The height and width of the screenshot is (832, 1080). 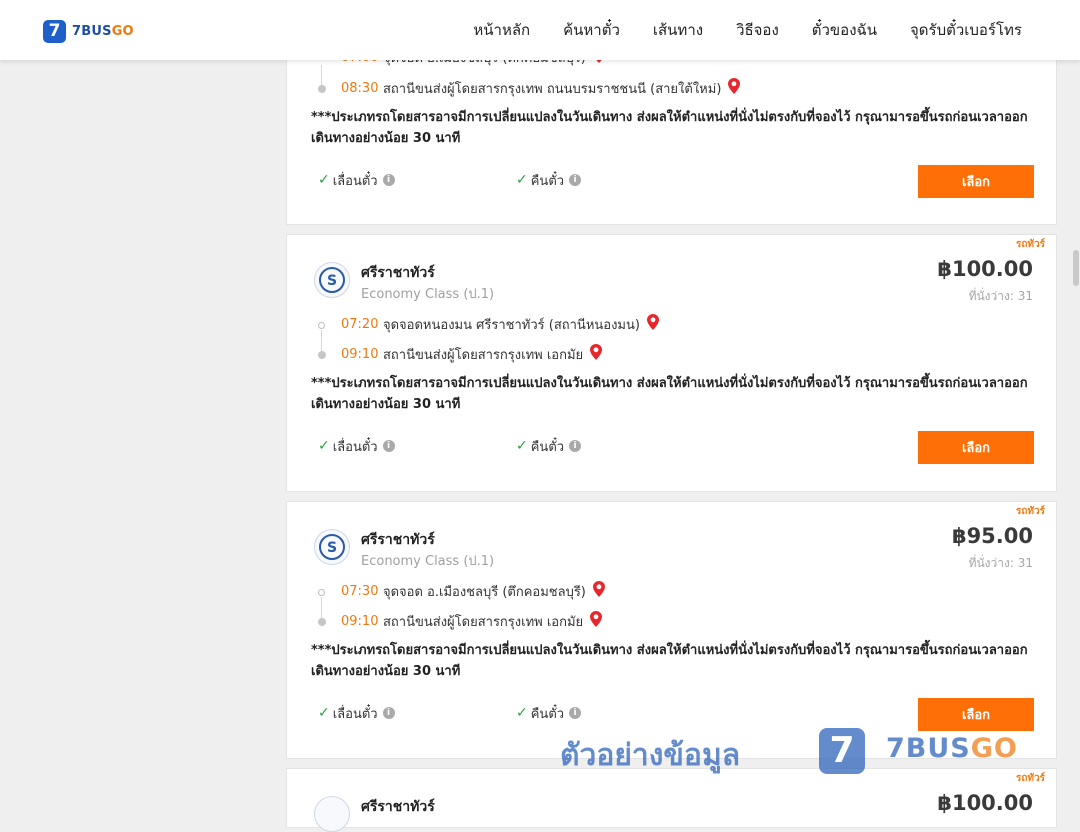 I want to click on nav-search-ticket: ค้นหาตั๋ว, so click(x=591, y=30).